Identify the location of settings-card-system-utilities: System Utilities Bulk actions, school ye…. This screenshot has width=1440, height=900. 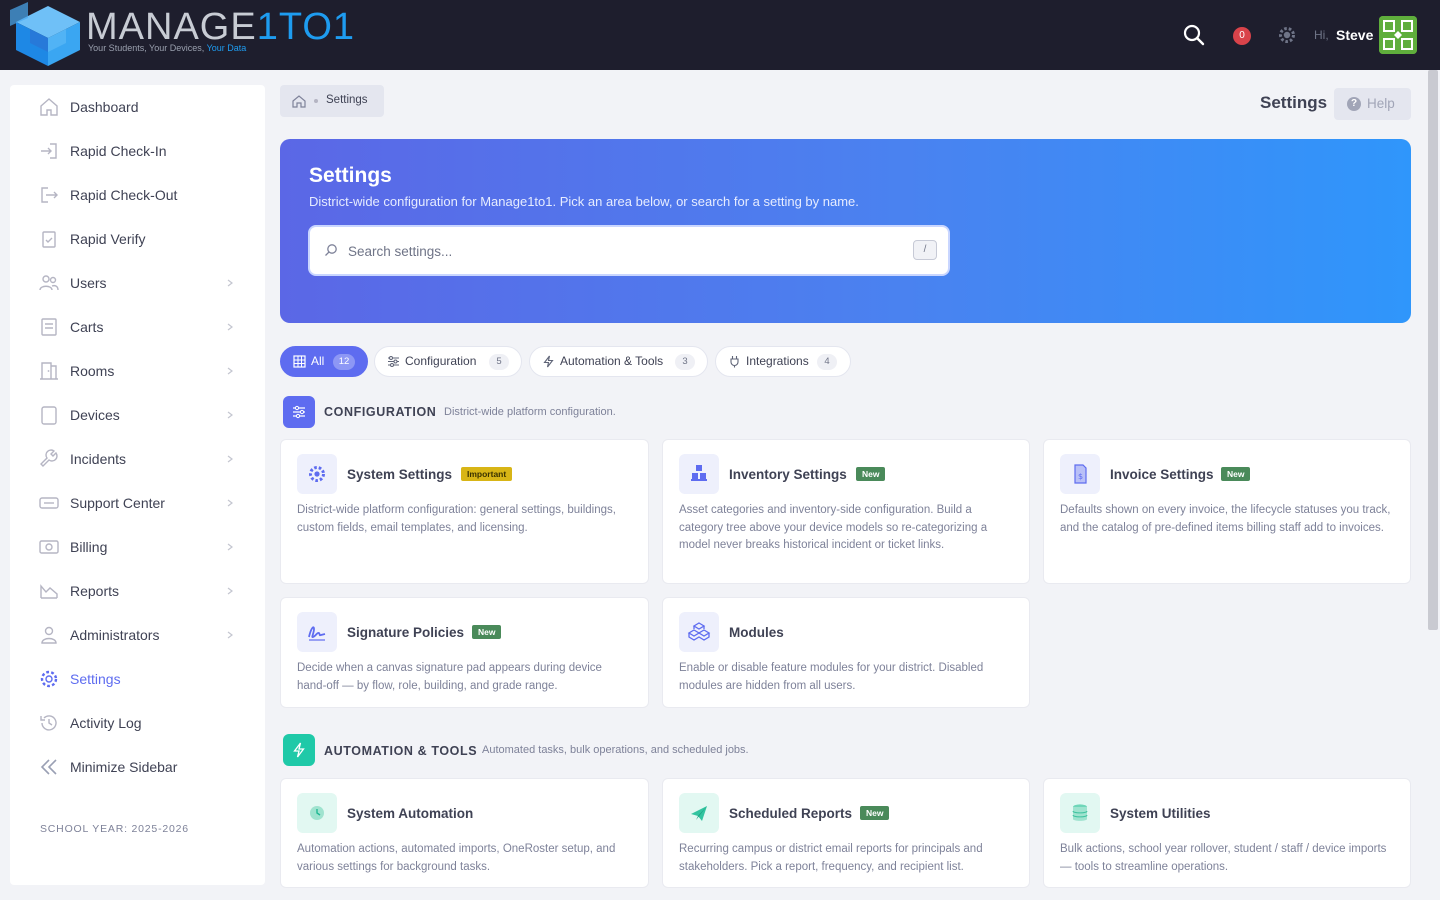
(1227, 833).